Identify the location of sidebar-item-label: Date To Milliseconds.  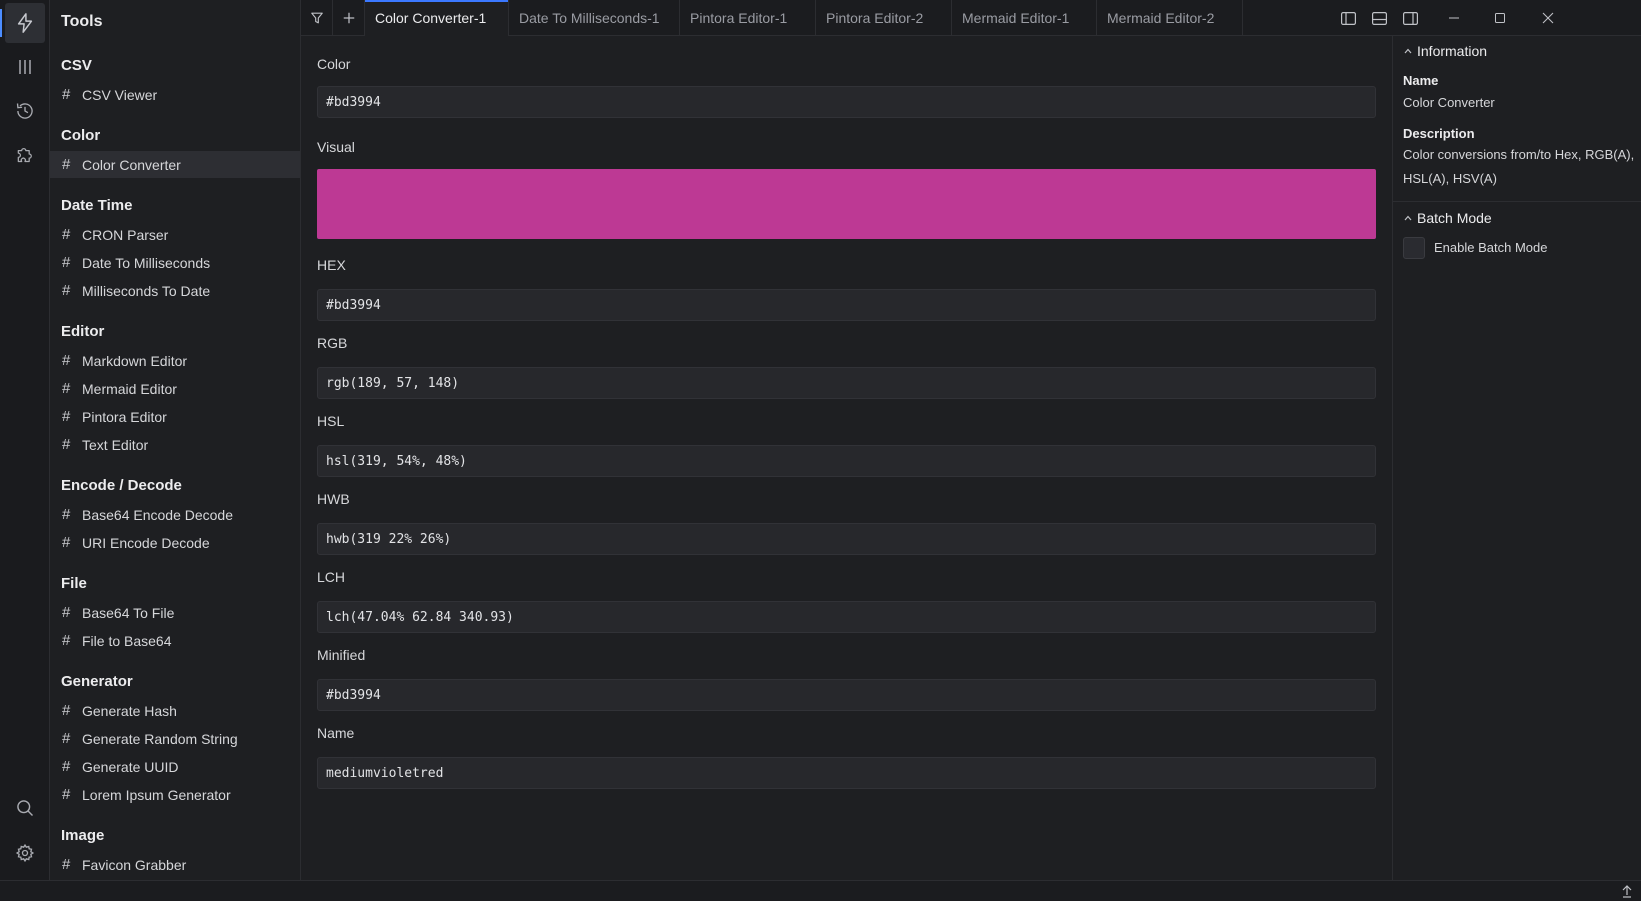
(146, 262).